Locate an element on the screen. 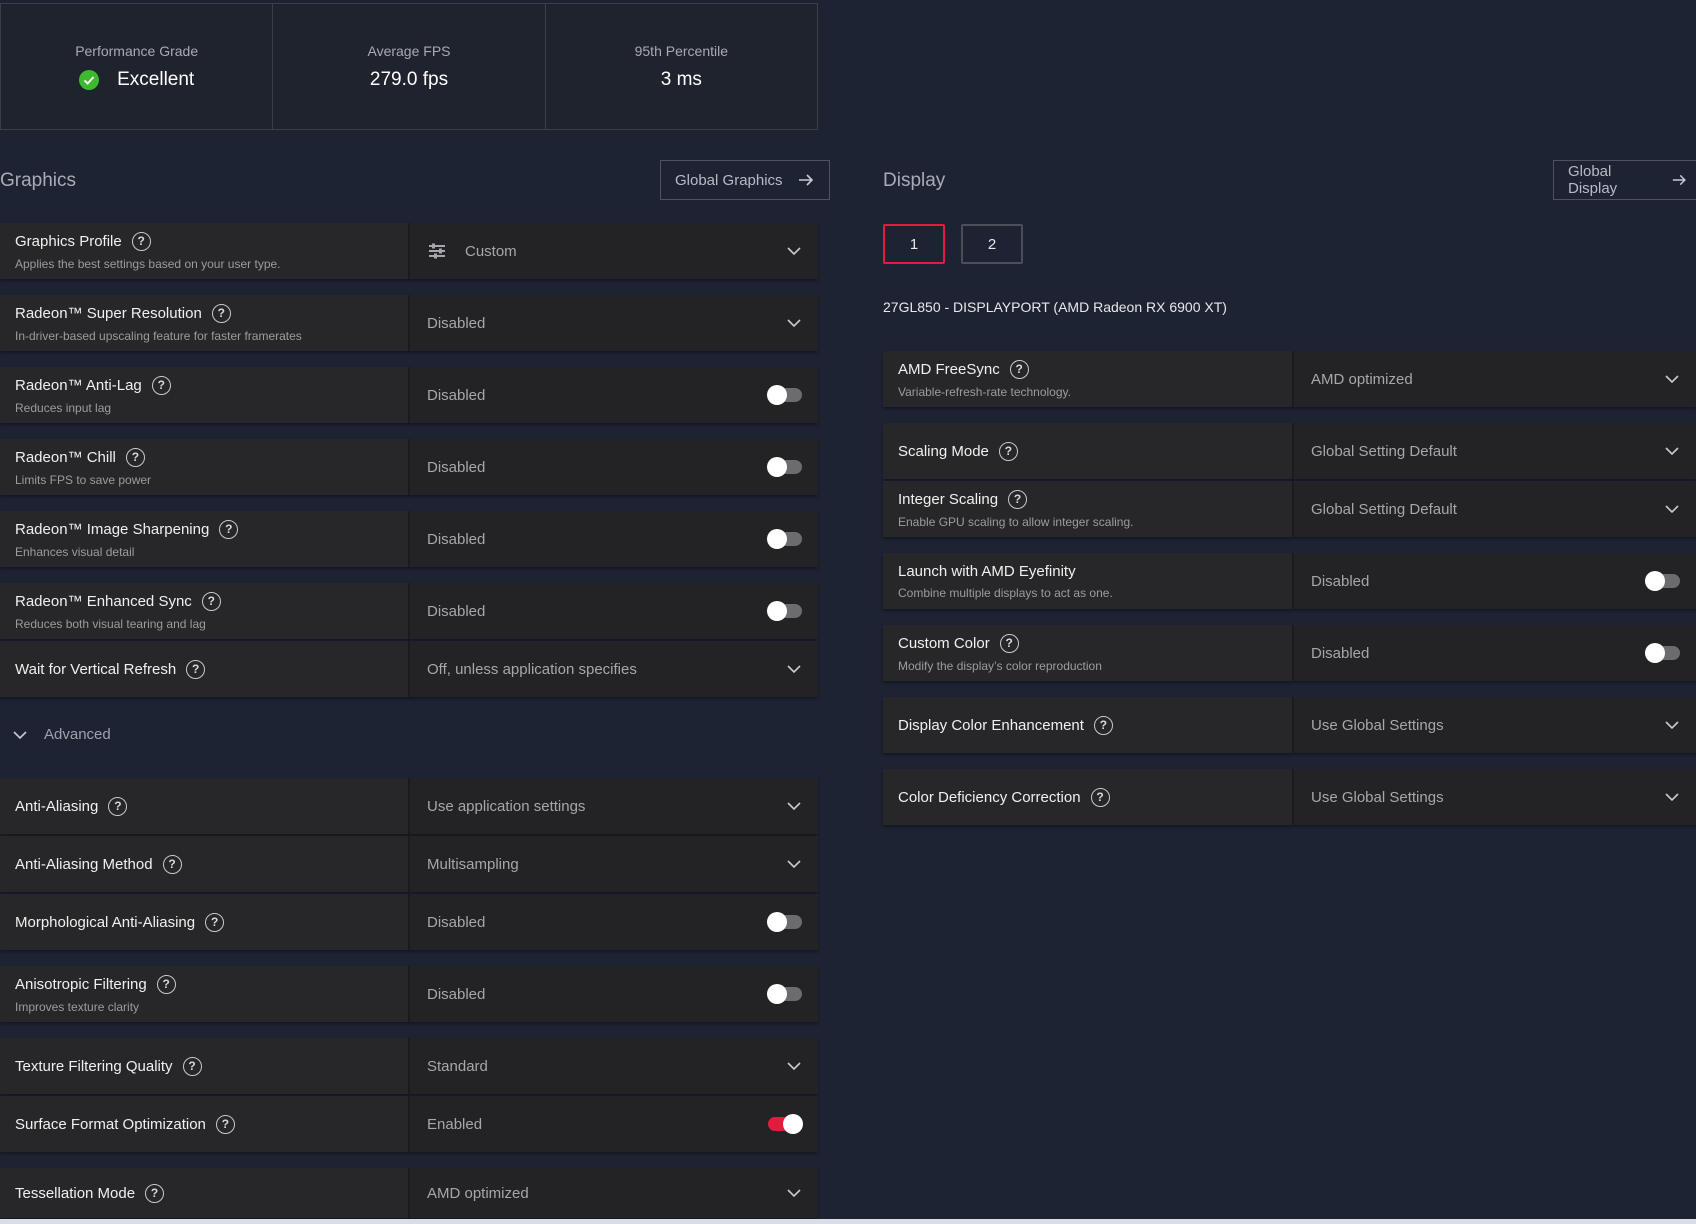  setting-value-wrapper: Disabled is located at coordinates (456, 395).